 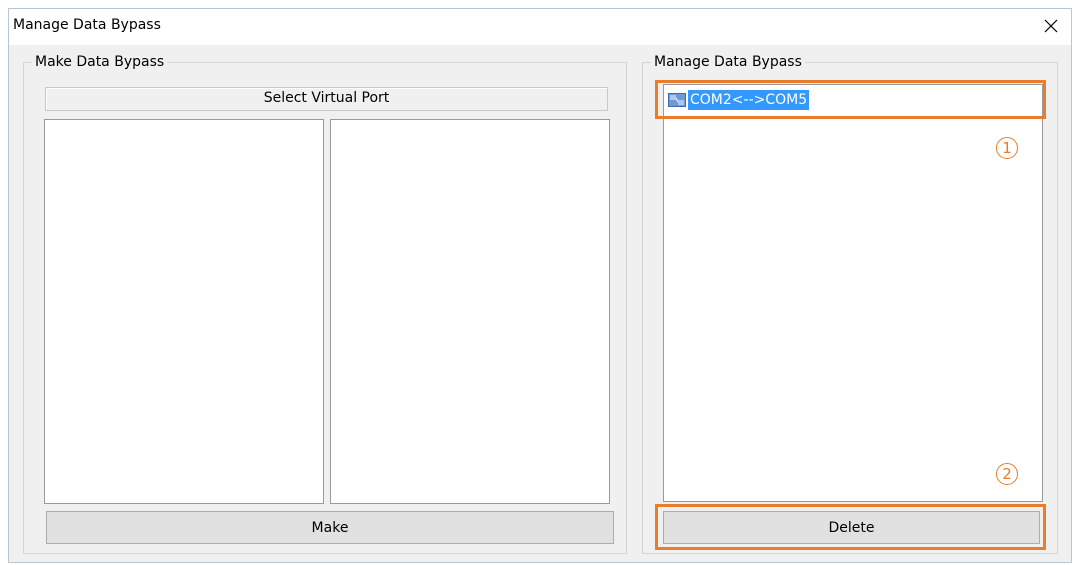 I want to click on close-button, so click(x=1051, y=26).